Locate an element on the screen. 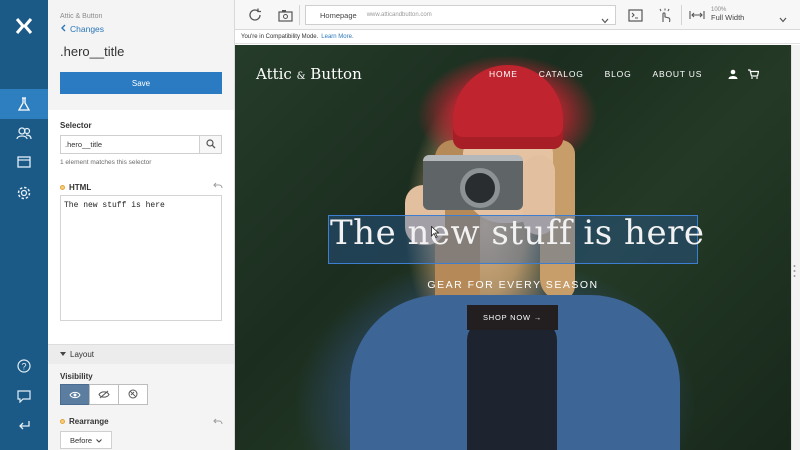  chevron-left-icon is located at coordinates (63, 29).